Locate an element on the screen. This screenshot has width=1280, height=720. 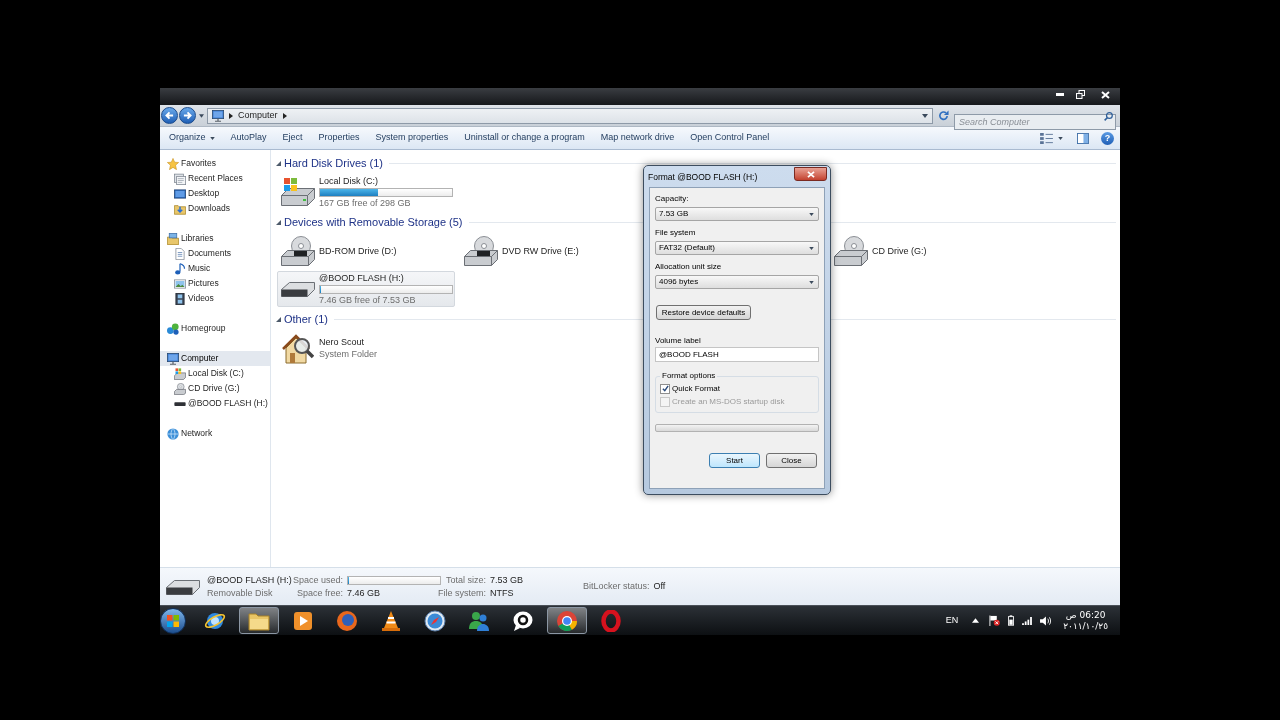
sidebar-item: Local Disk (C:) is located at coordinates (215, 373).